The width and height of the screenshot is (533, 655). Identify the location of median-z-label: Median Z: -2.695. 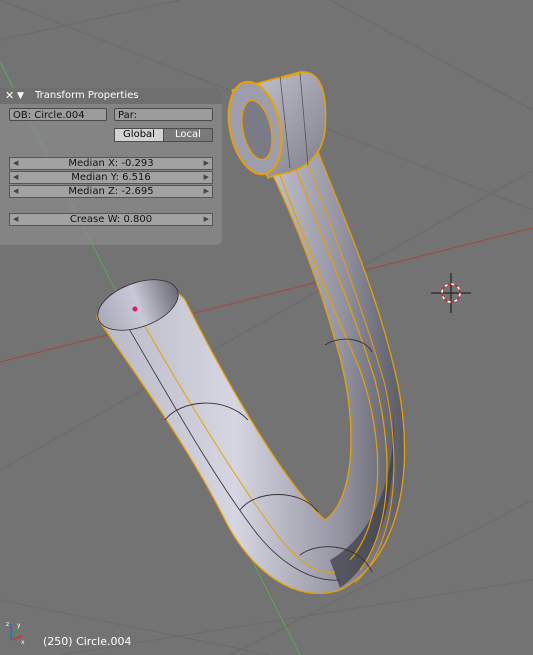
(111, 191).